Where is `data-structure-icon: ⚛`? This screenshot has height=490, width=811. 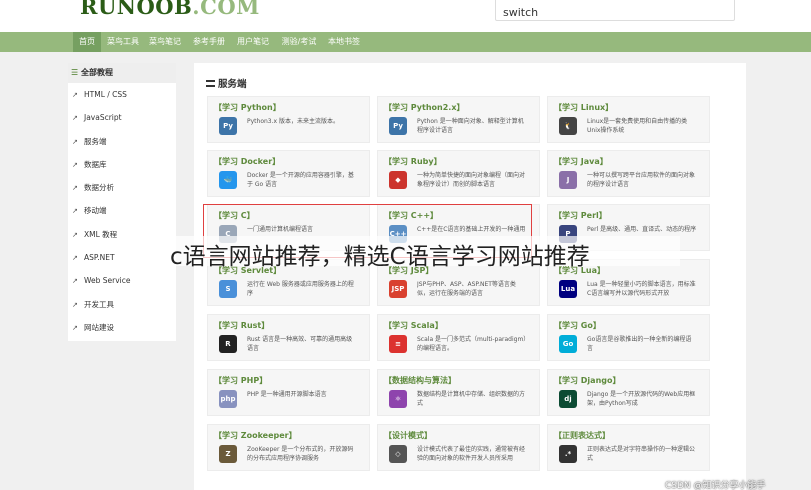 data-structure-icon: ⚛ is located at coordinates (398, 399).